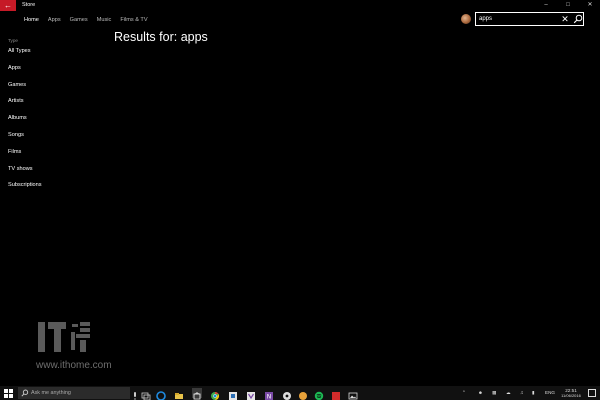 This screenshot has height=400, width=600. Describe the element at coordinates (319, 394) in the screenshot. I see `spotify-icon` at that location.